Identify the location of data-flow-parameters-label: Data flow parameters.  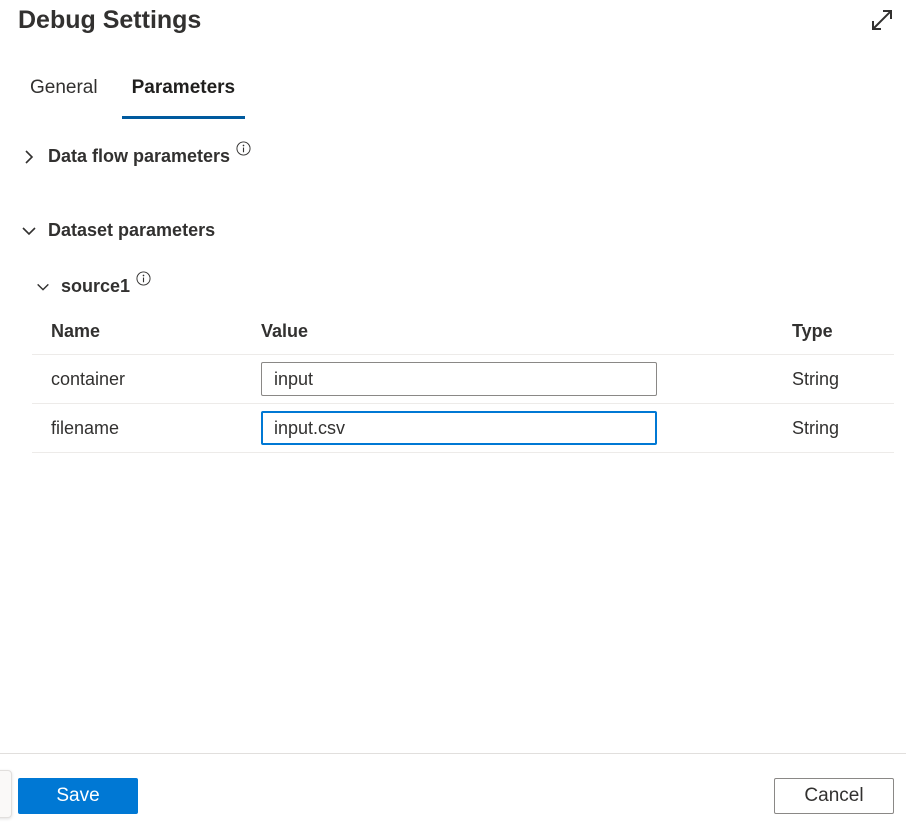
(139, 156).